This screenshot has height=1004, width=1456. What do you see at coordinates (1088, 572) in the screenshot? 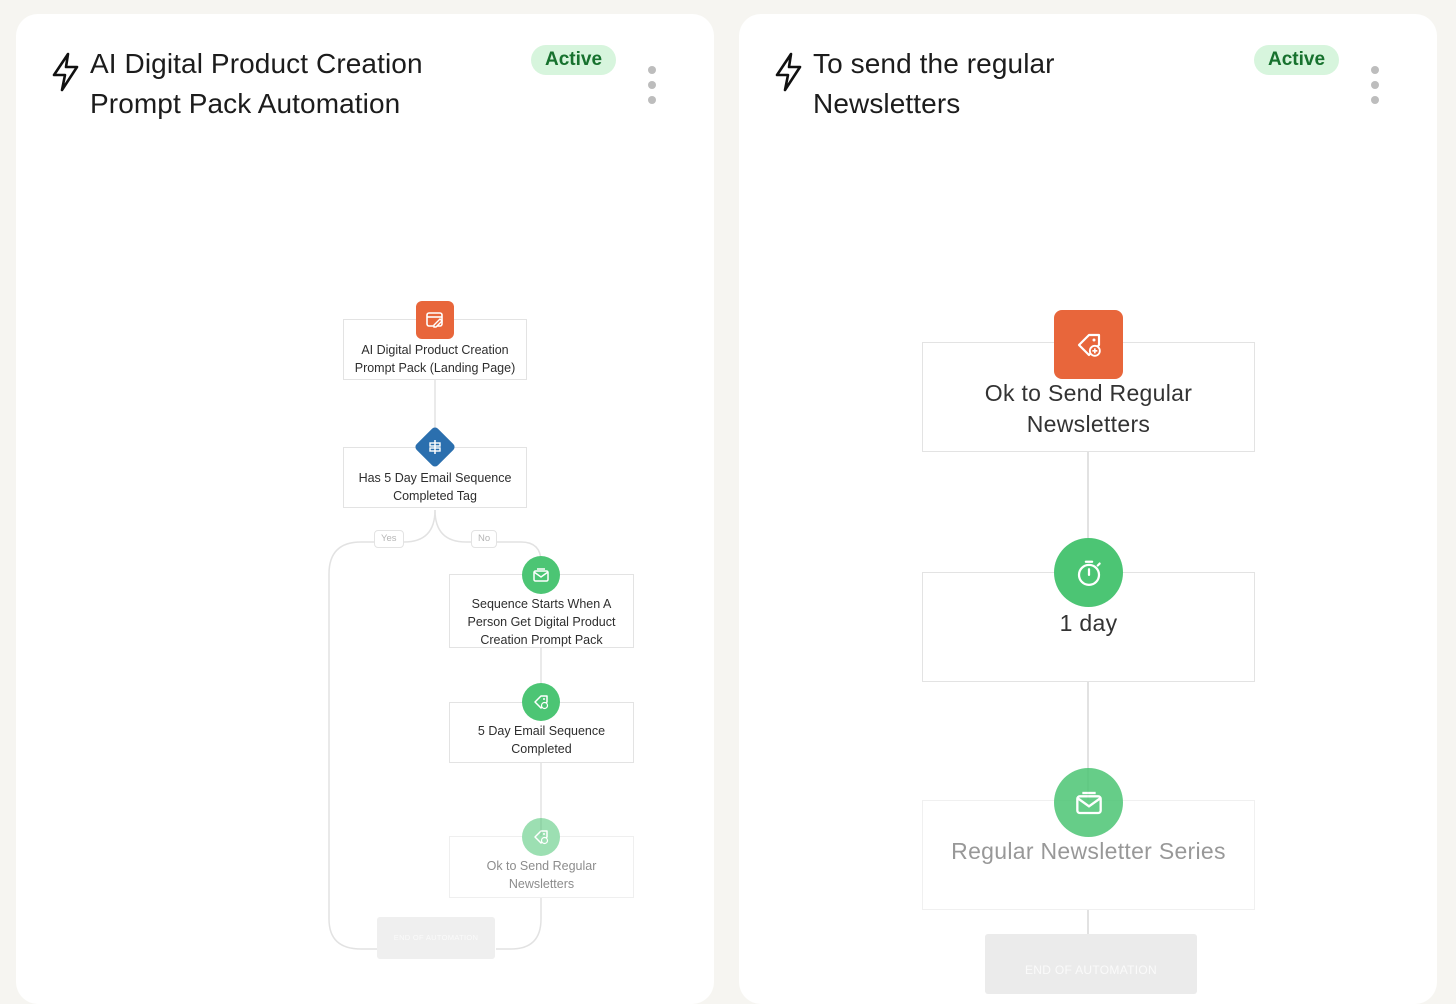
I see `stopwatch-icon` at bounding box center [1088, 572].